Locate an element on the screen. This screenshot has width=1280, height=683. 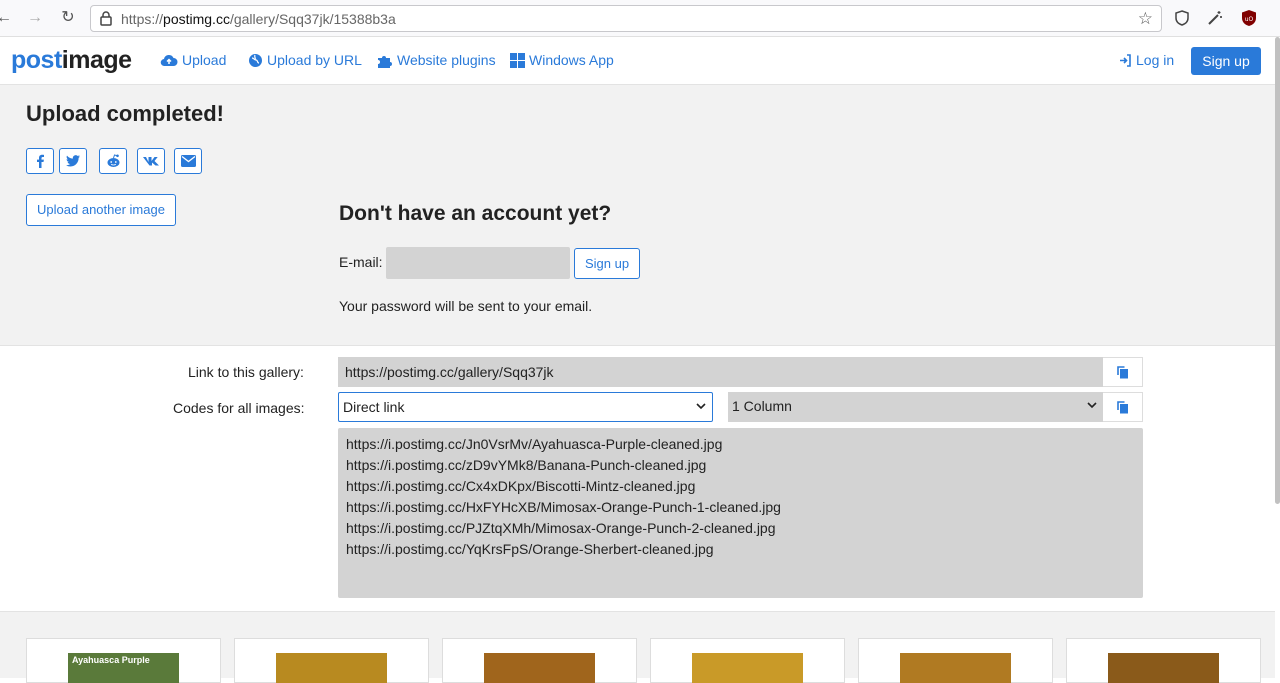
reload-icon: ↻ is located at coordinates (68, 18).